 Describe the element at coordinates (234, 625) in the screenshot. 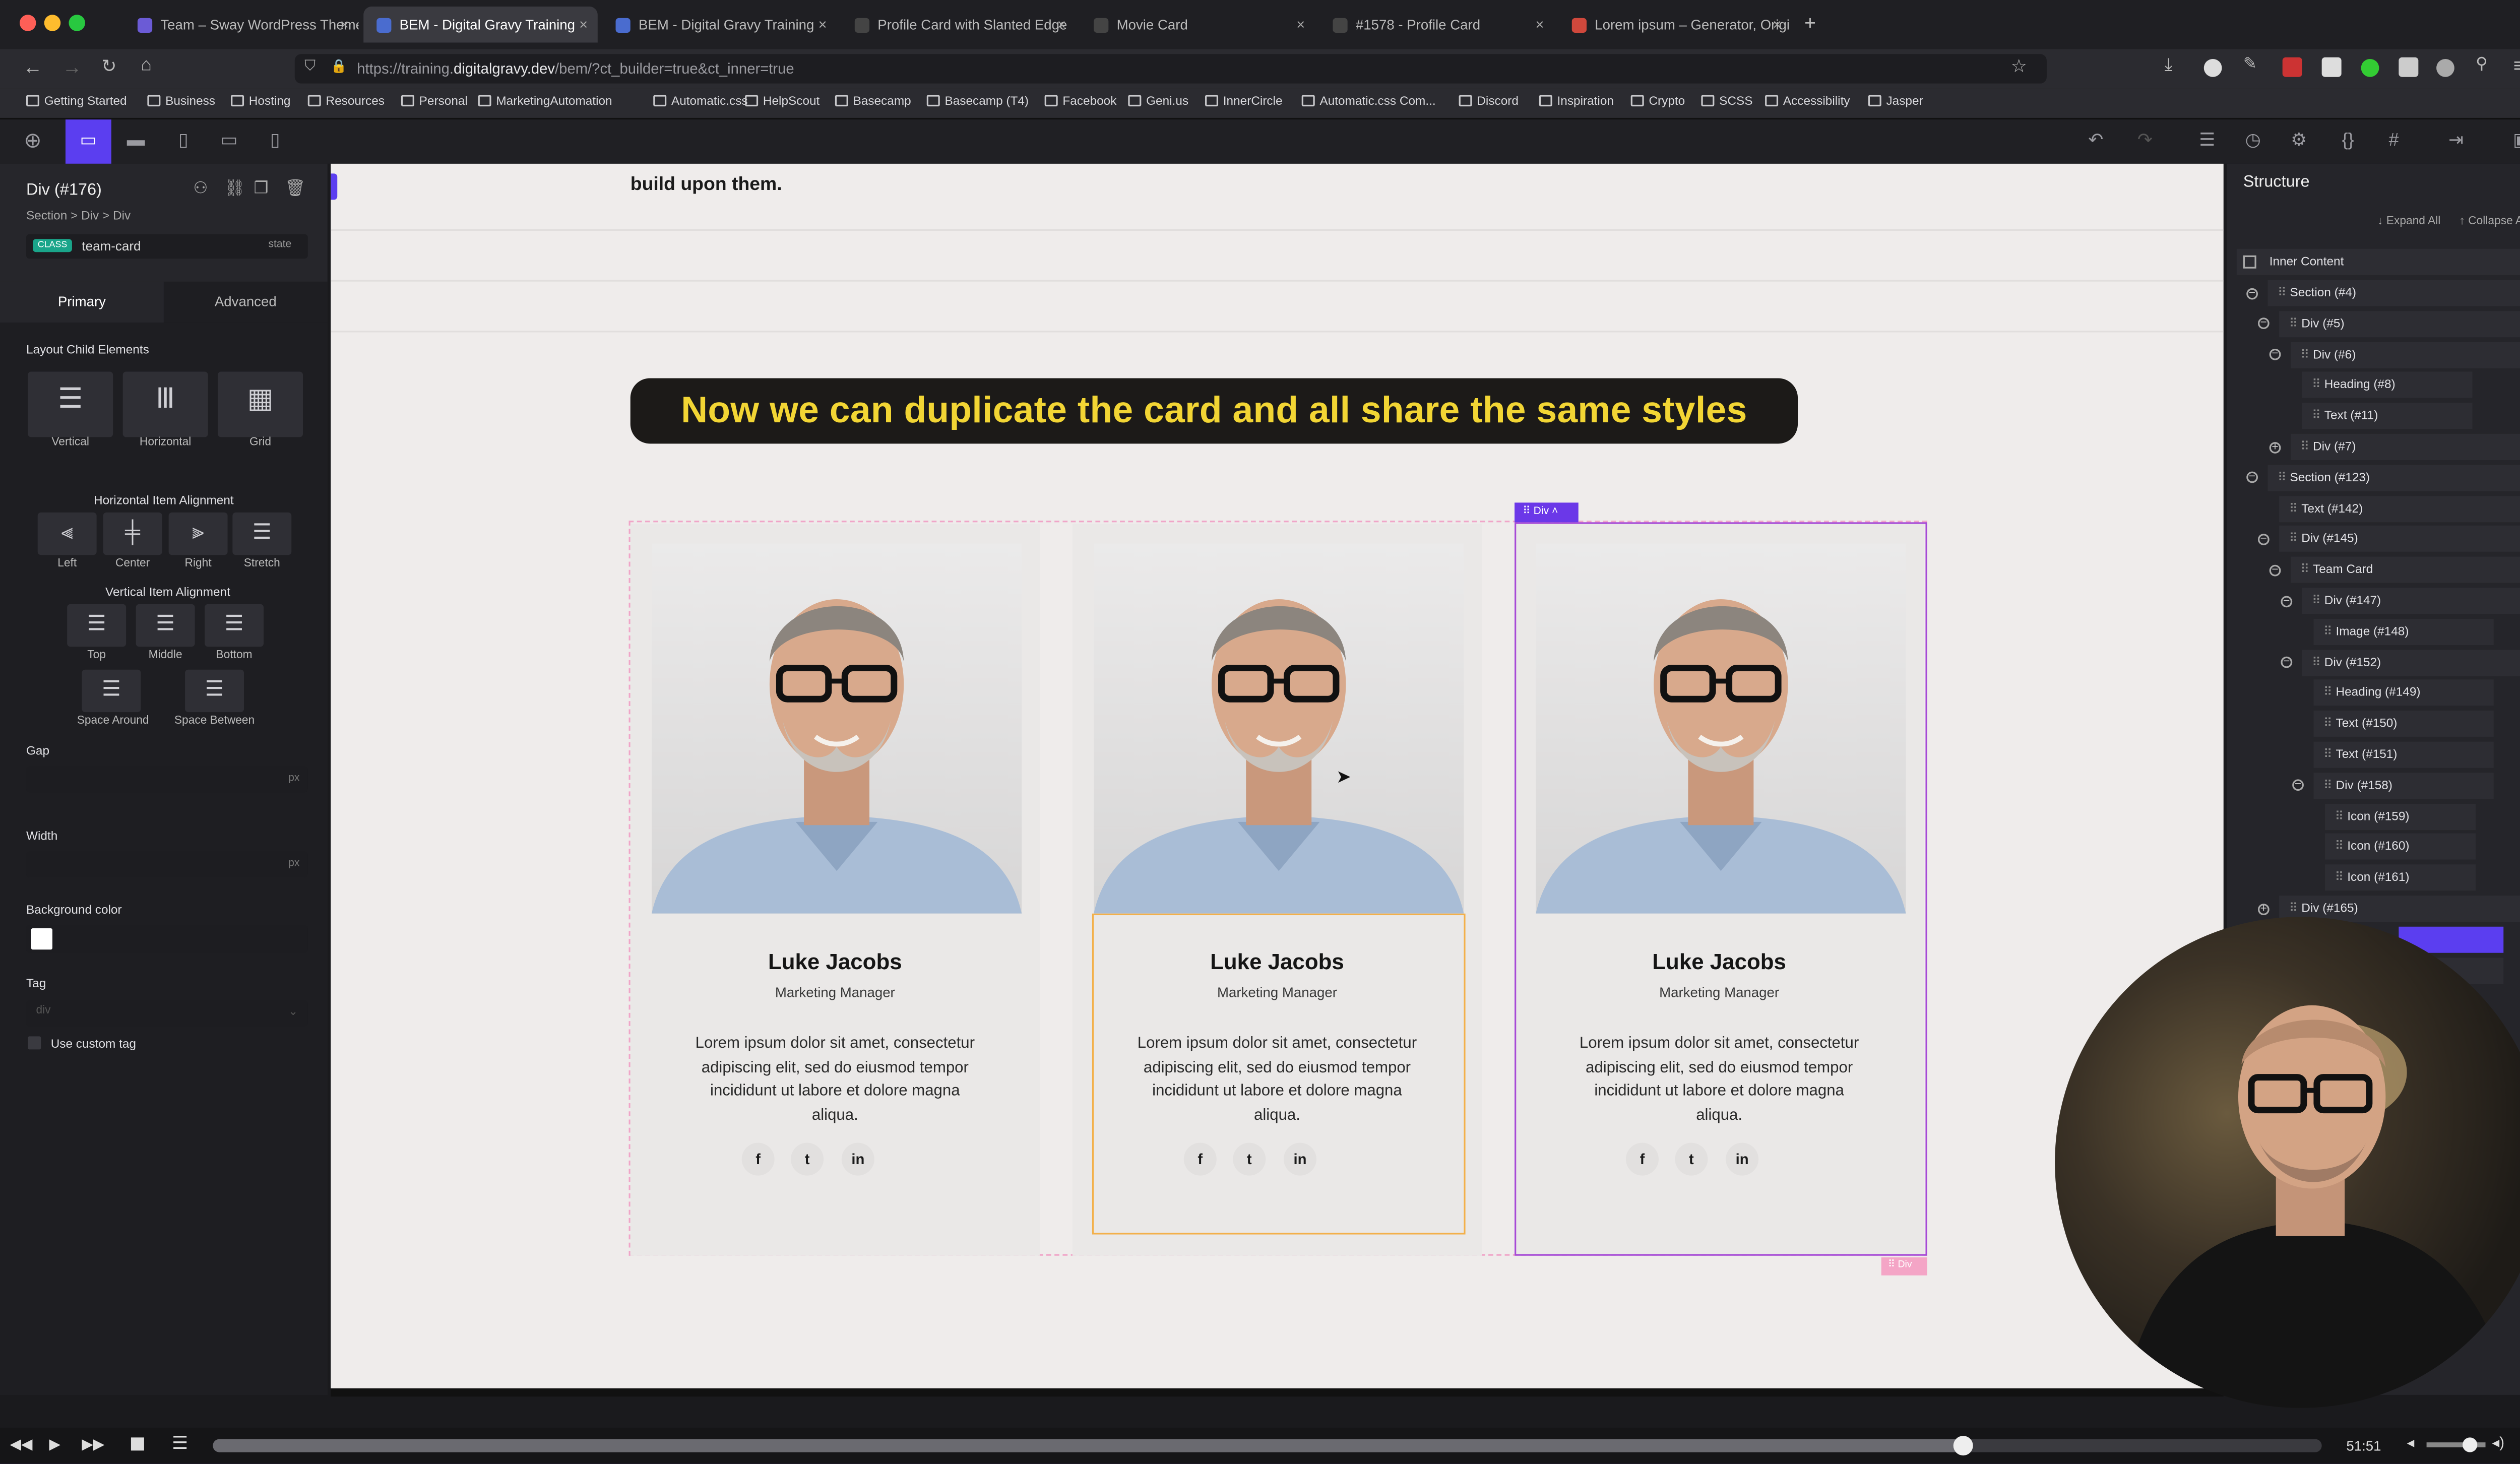

I see `valign-bottom-button: ☰` at that location.